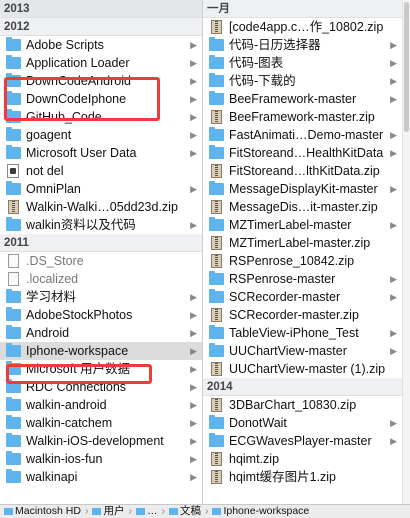 Image resolution: width=410 pixels, height=518 pixels. I want to click on file-row: SCRecorder-master ▶, so click(302, 297).